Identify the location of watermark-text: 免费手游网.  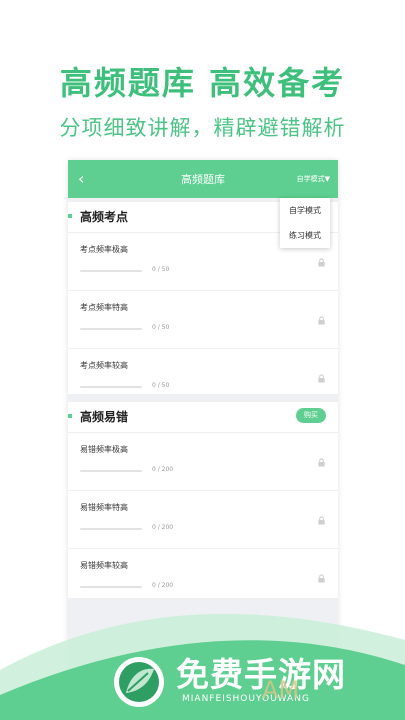
(261, 674).